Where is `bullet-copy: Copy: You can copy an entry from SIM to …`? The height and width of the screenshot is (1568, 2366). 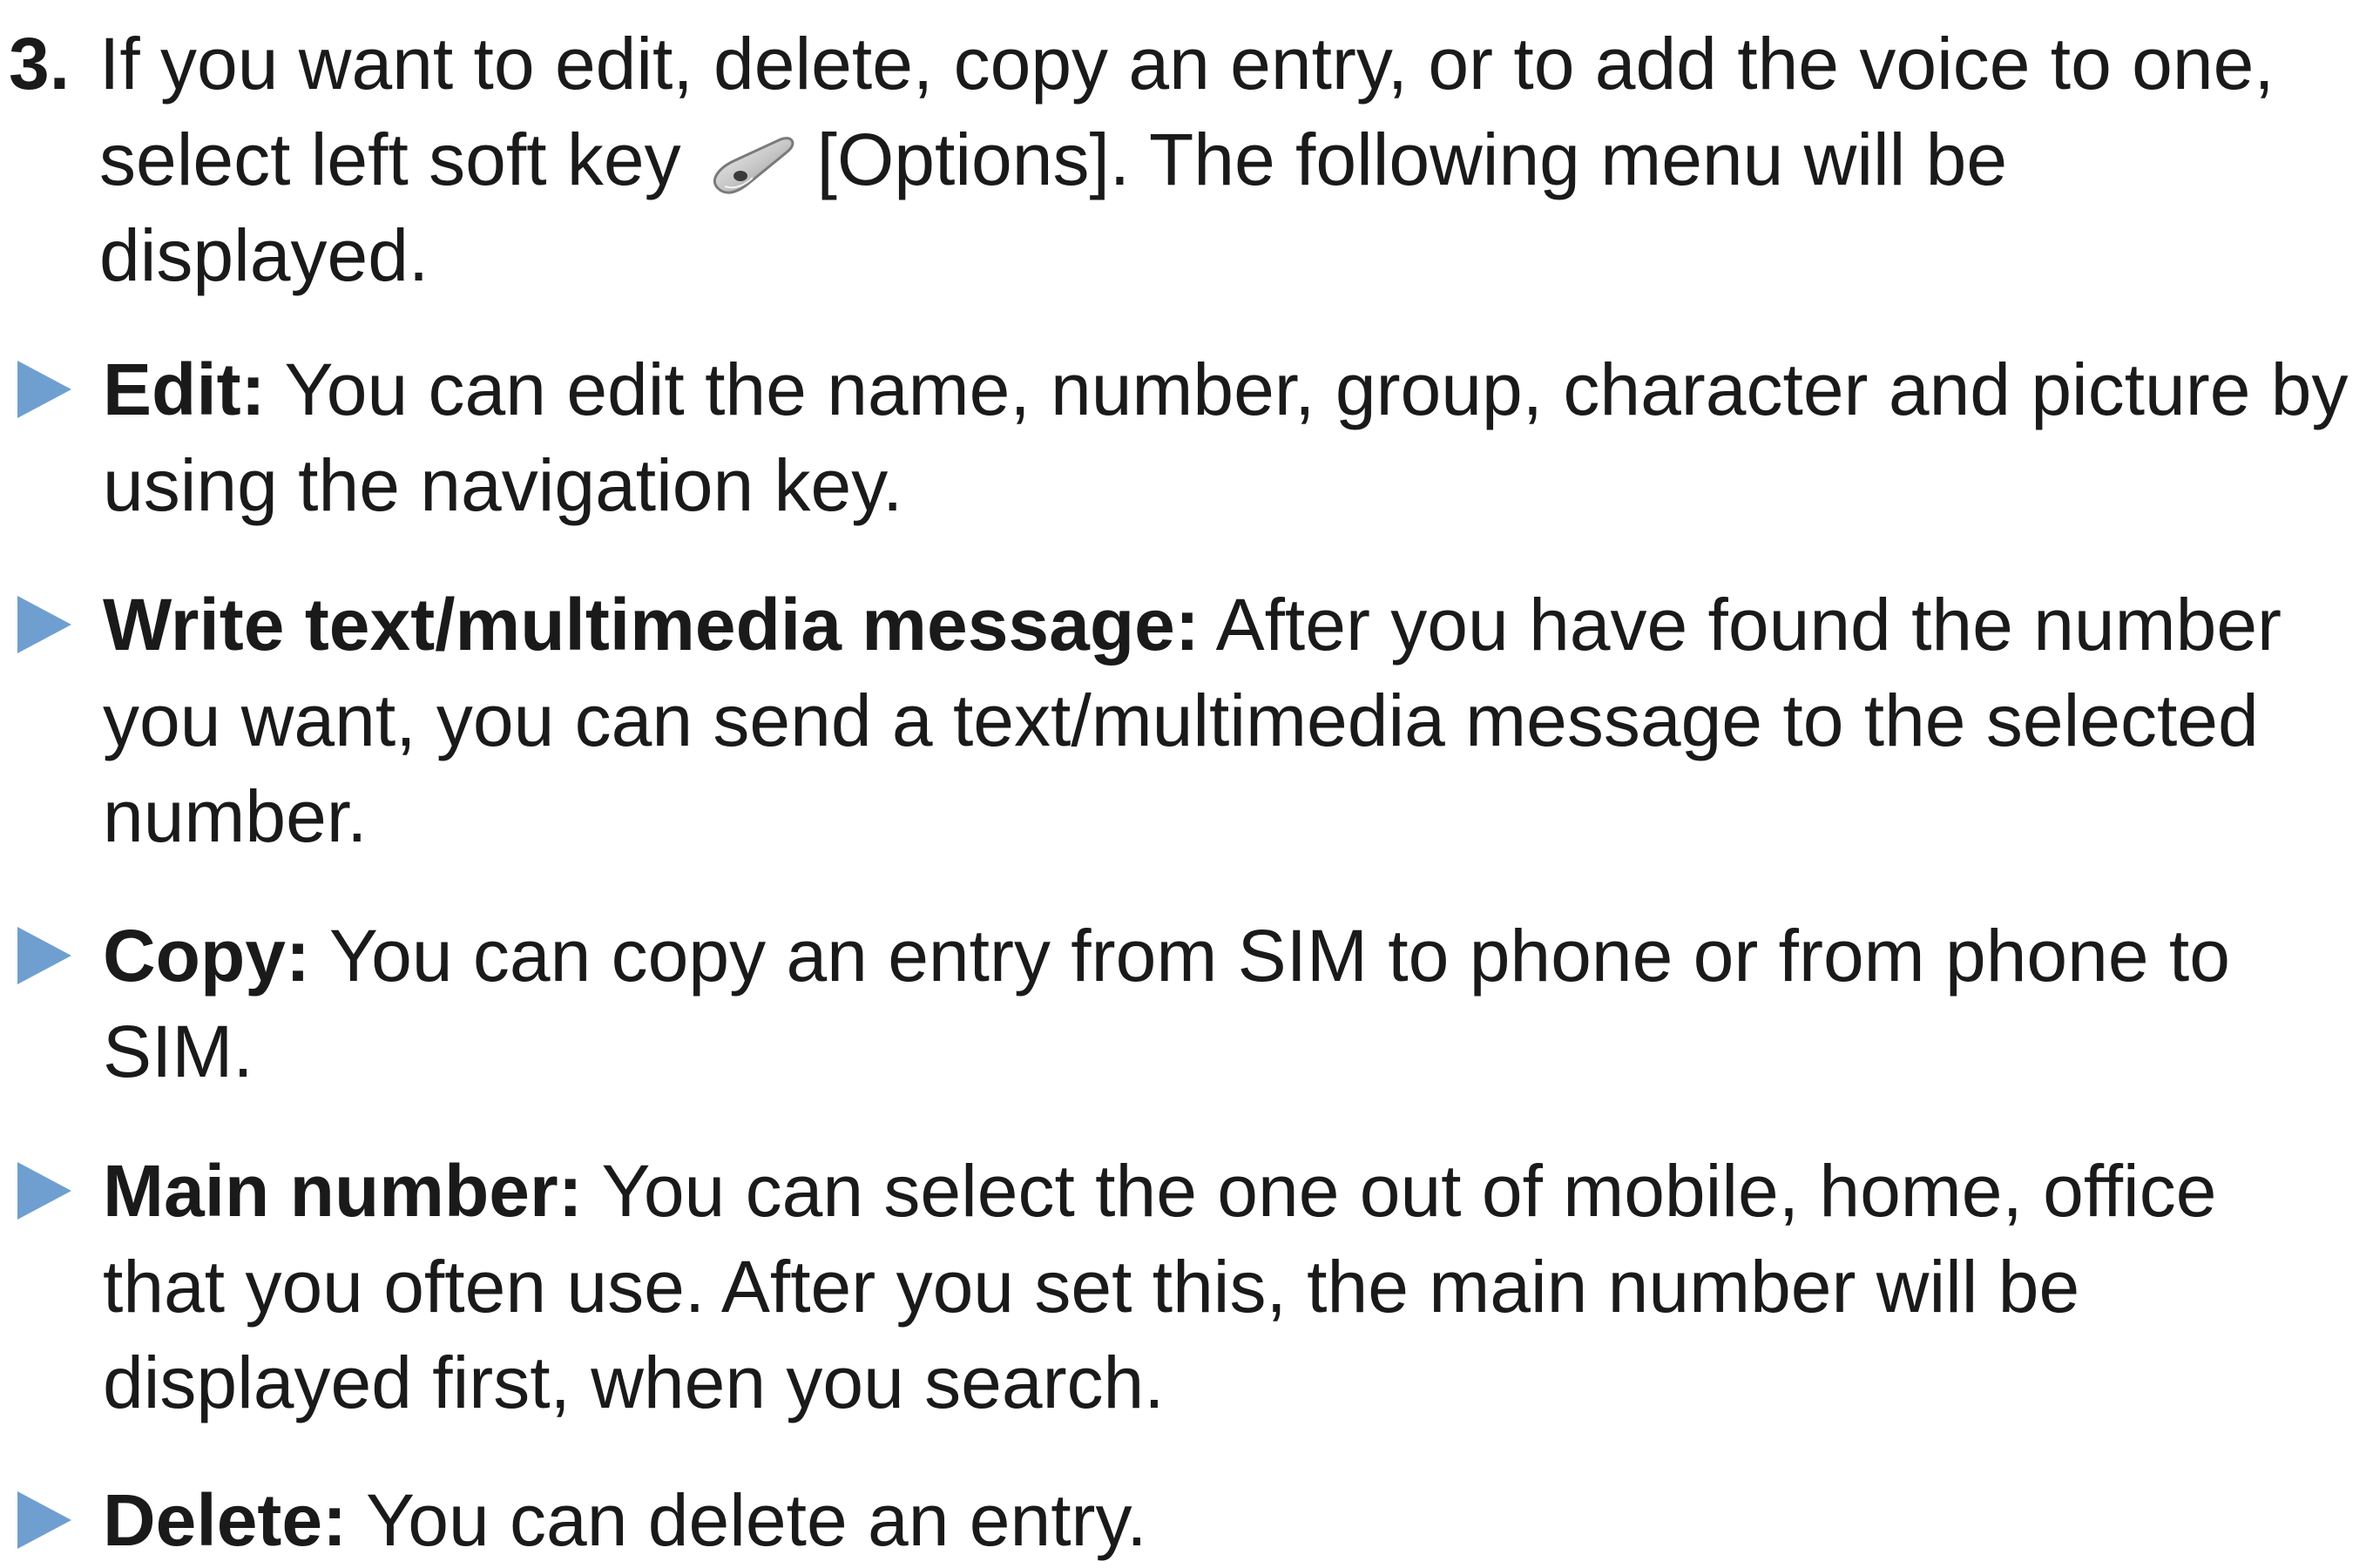 bullet-copy: Copy: You can copy an entry from SIM to … is located at coordinates (1184, 1004).